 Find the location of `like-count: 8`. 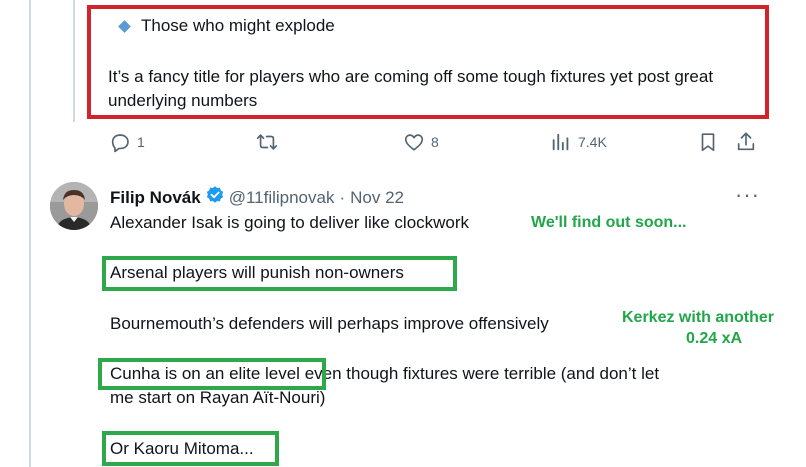

like-count: 8 is located at coordinates (435, 142).